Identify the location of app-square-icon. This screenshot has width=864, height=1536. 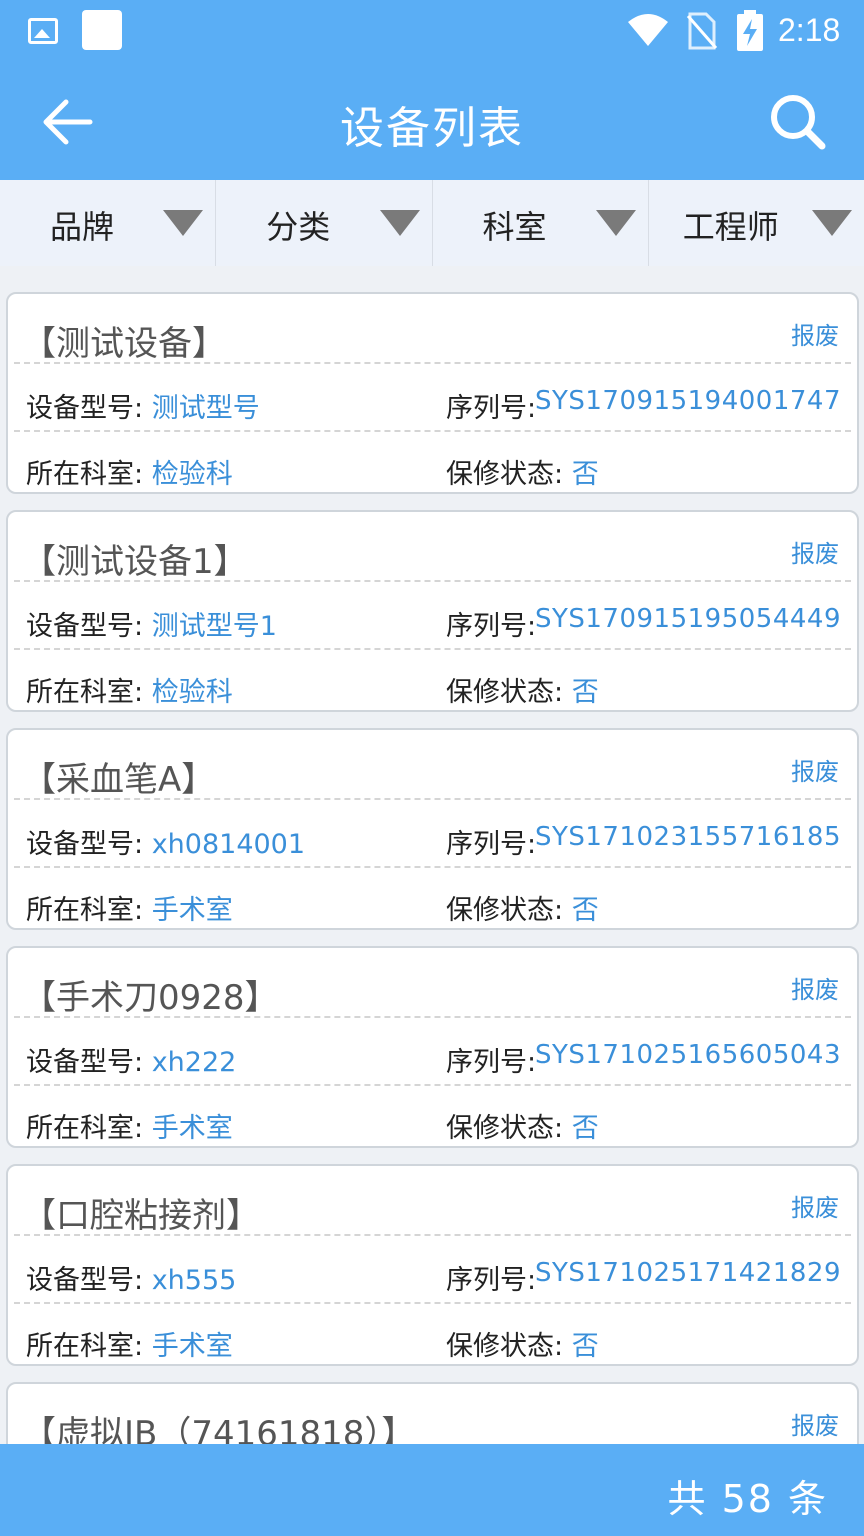
(102, 30).